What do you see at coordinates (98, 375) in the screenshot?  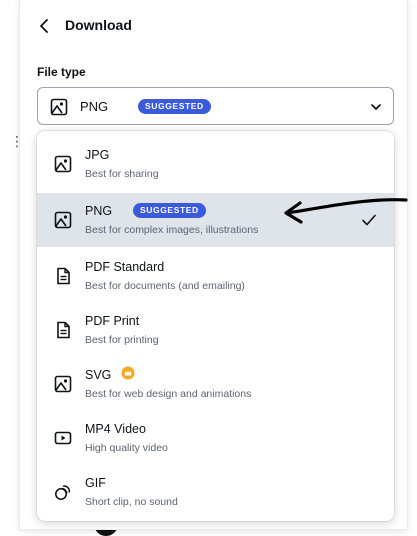 I see `option-label: SVG` at bounding box center [98, 375].